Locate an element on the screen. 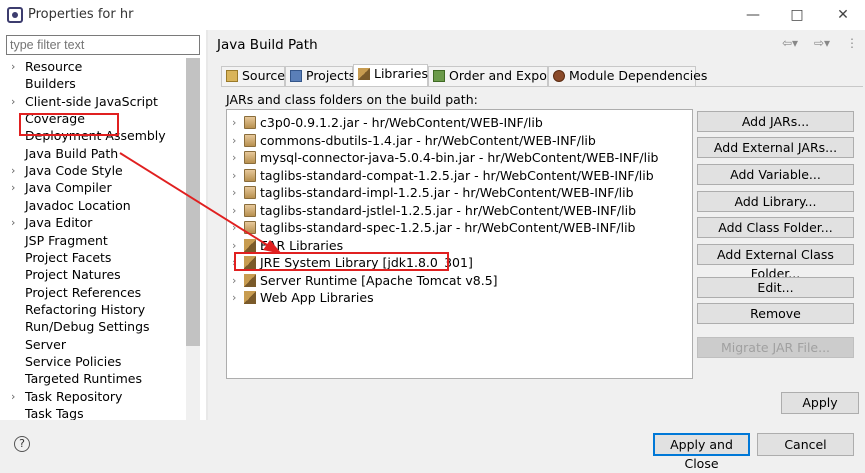 Image resolution: width=865 pixels, height=473 pixels. highlight-java-build-path is located at coordinates (69, 124).